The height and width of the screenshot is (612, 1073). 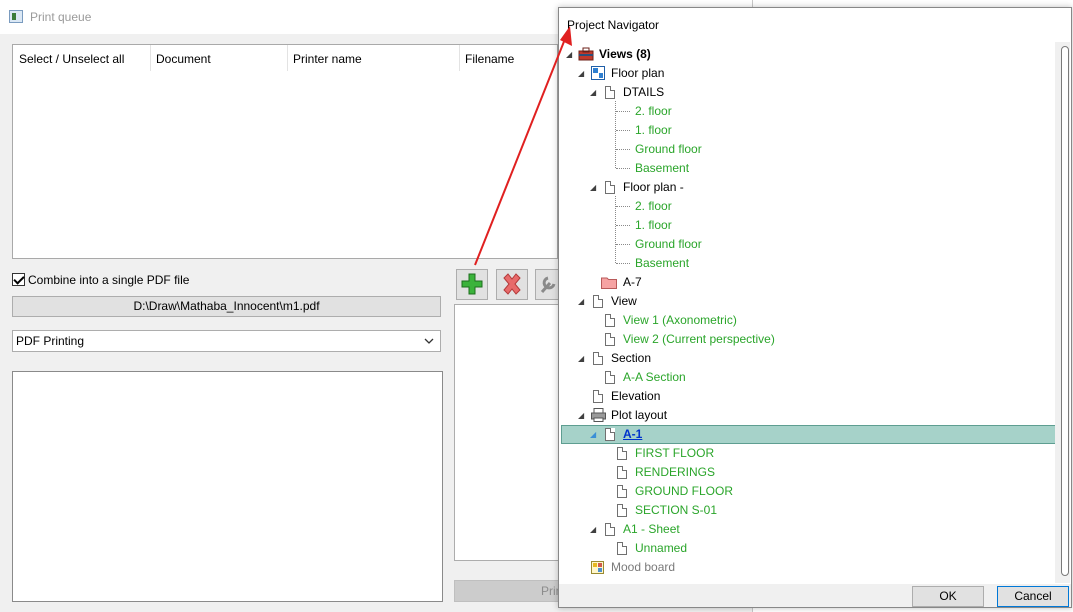 What do you see at coordinates (566, 36) in the screenshot?
I see `arrow-head-icon` at bounding box center [566, 36].